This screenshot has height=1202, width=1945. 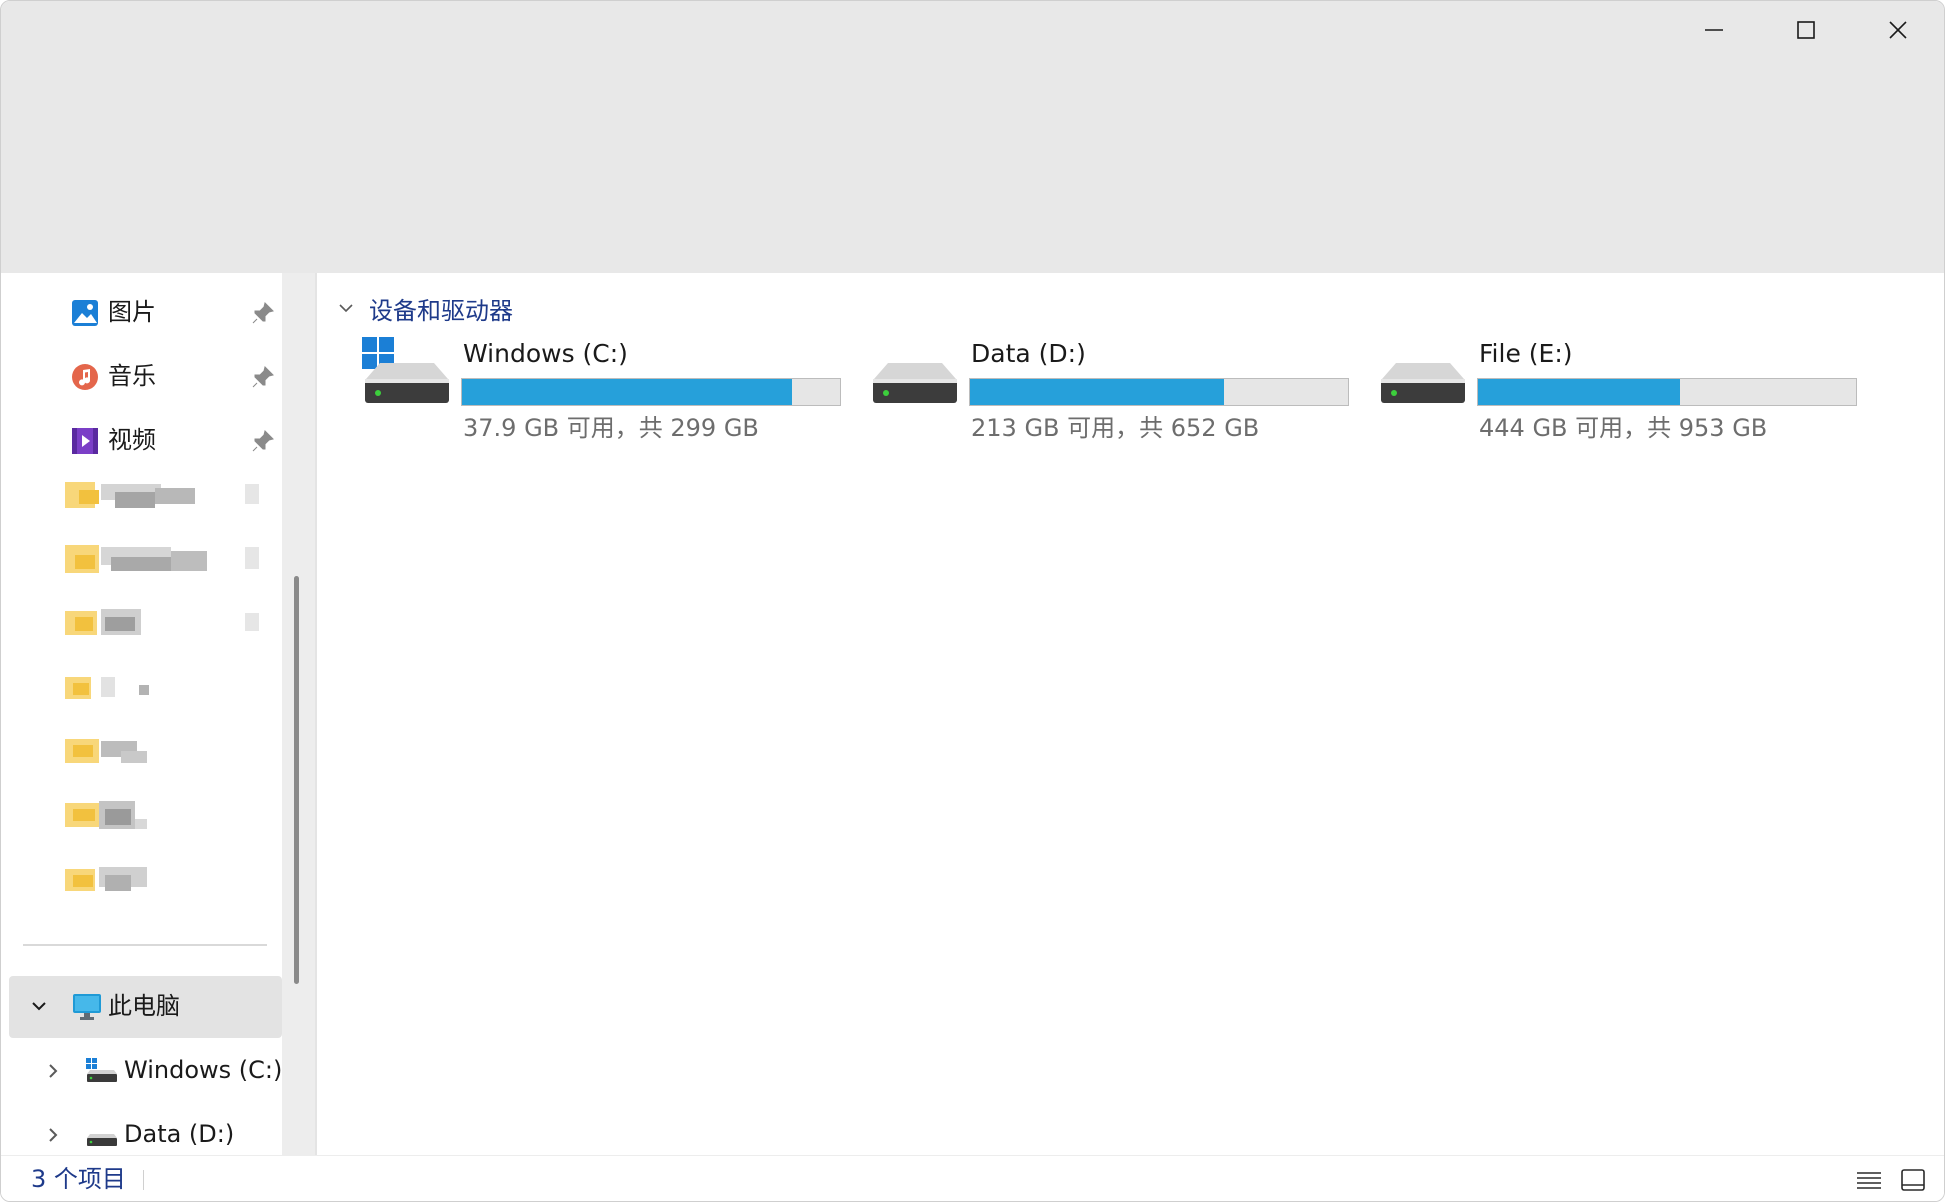 What do you see at coordinates (441, 310) in the screenshot?
I see `group-title: 设备和驱动器` at bounding box center [441, 310].